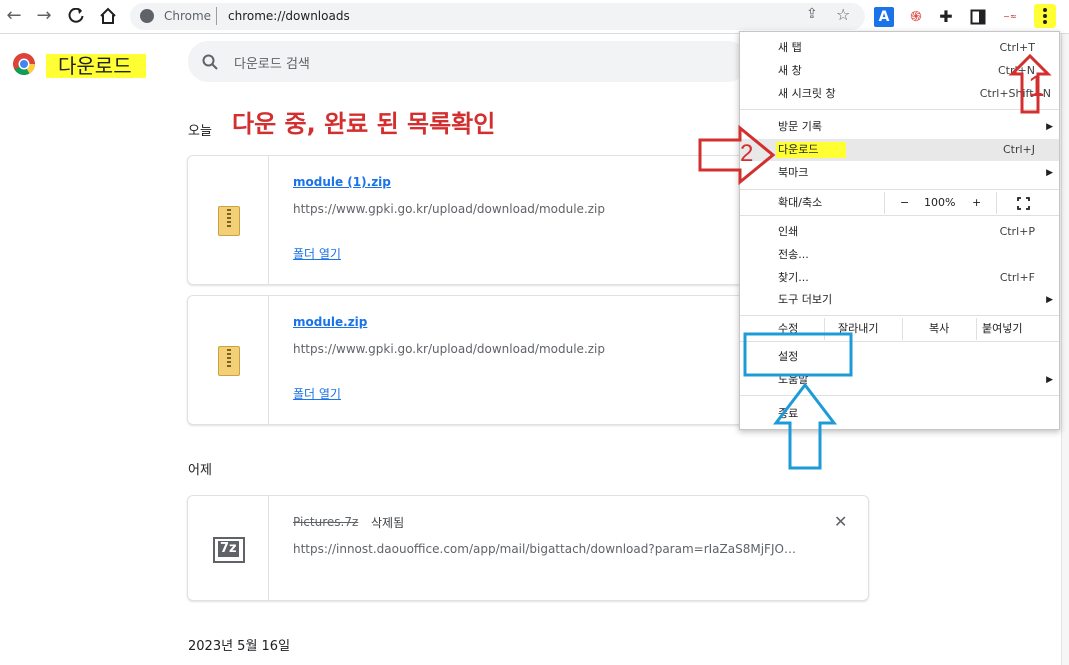 This screenshot has height=665, width=1069. I want to click on red-arrow-right-icon, so click(737, 155).